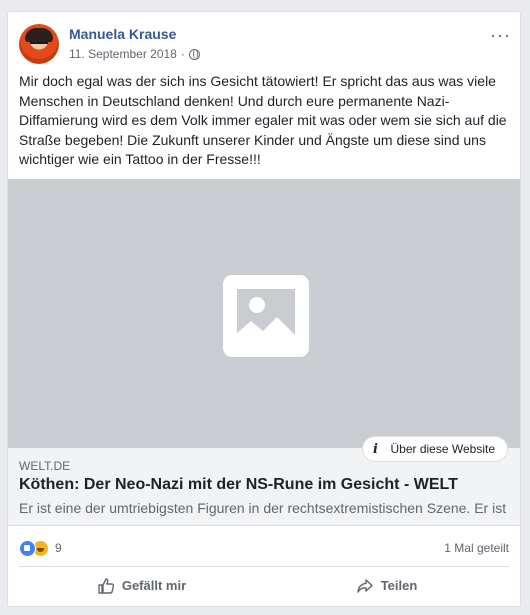 This screenshot has width=530, height=615. What do you see at coordinates (123, 54) in the screenshot?
I see `post-date: 11. September 2018` at bounding box center [123, 54].